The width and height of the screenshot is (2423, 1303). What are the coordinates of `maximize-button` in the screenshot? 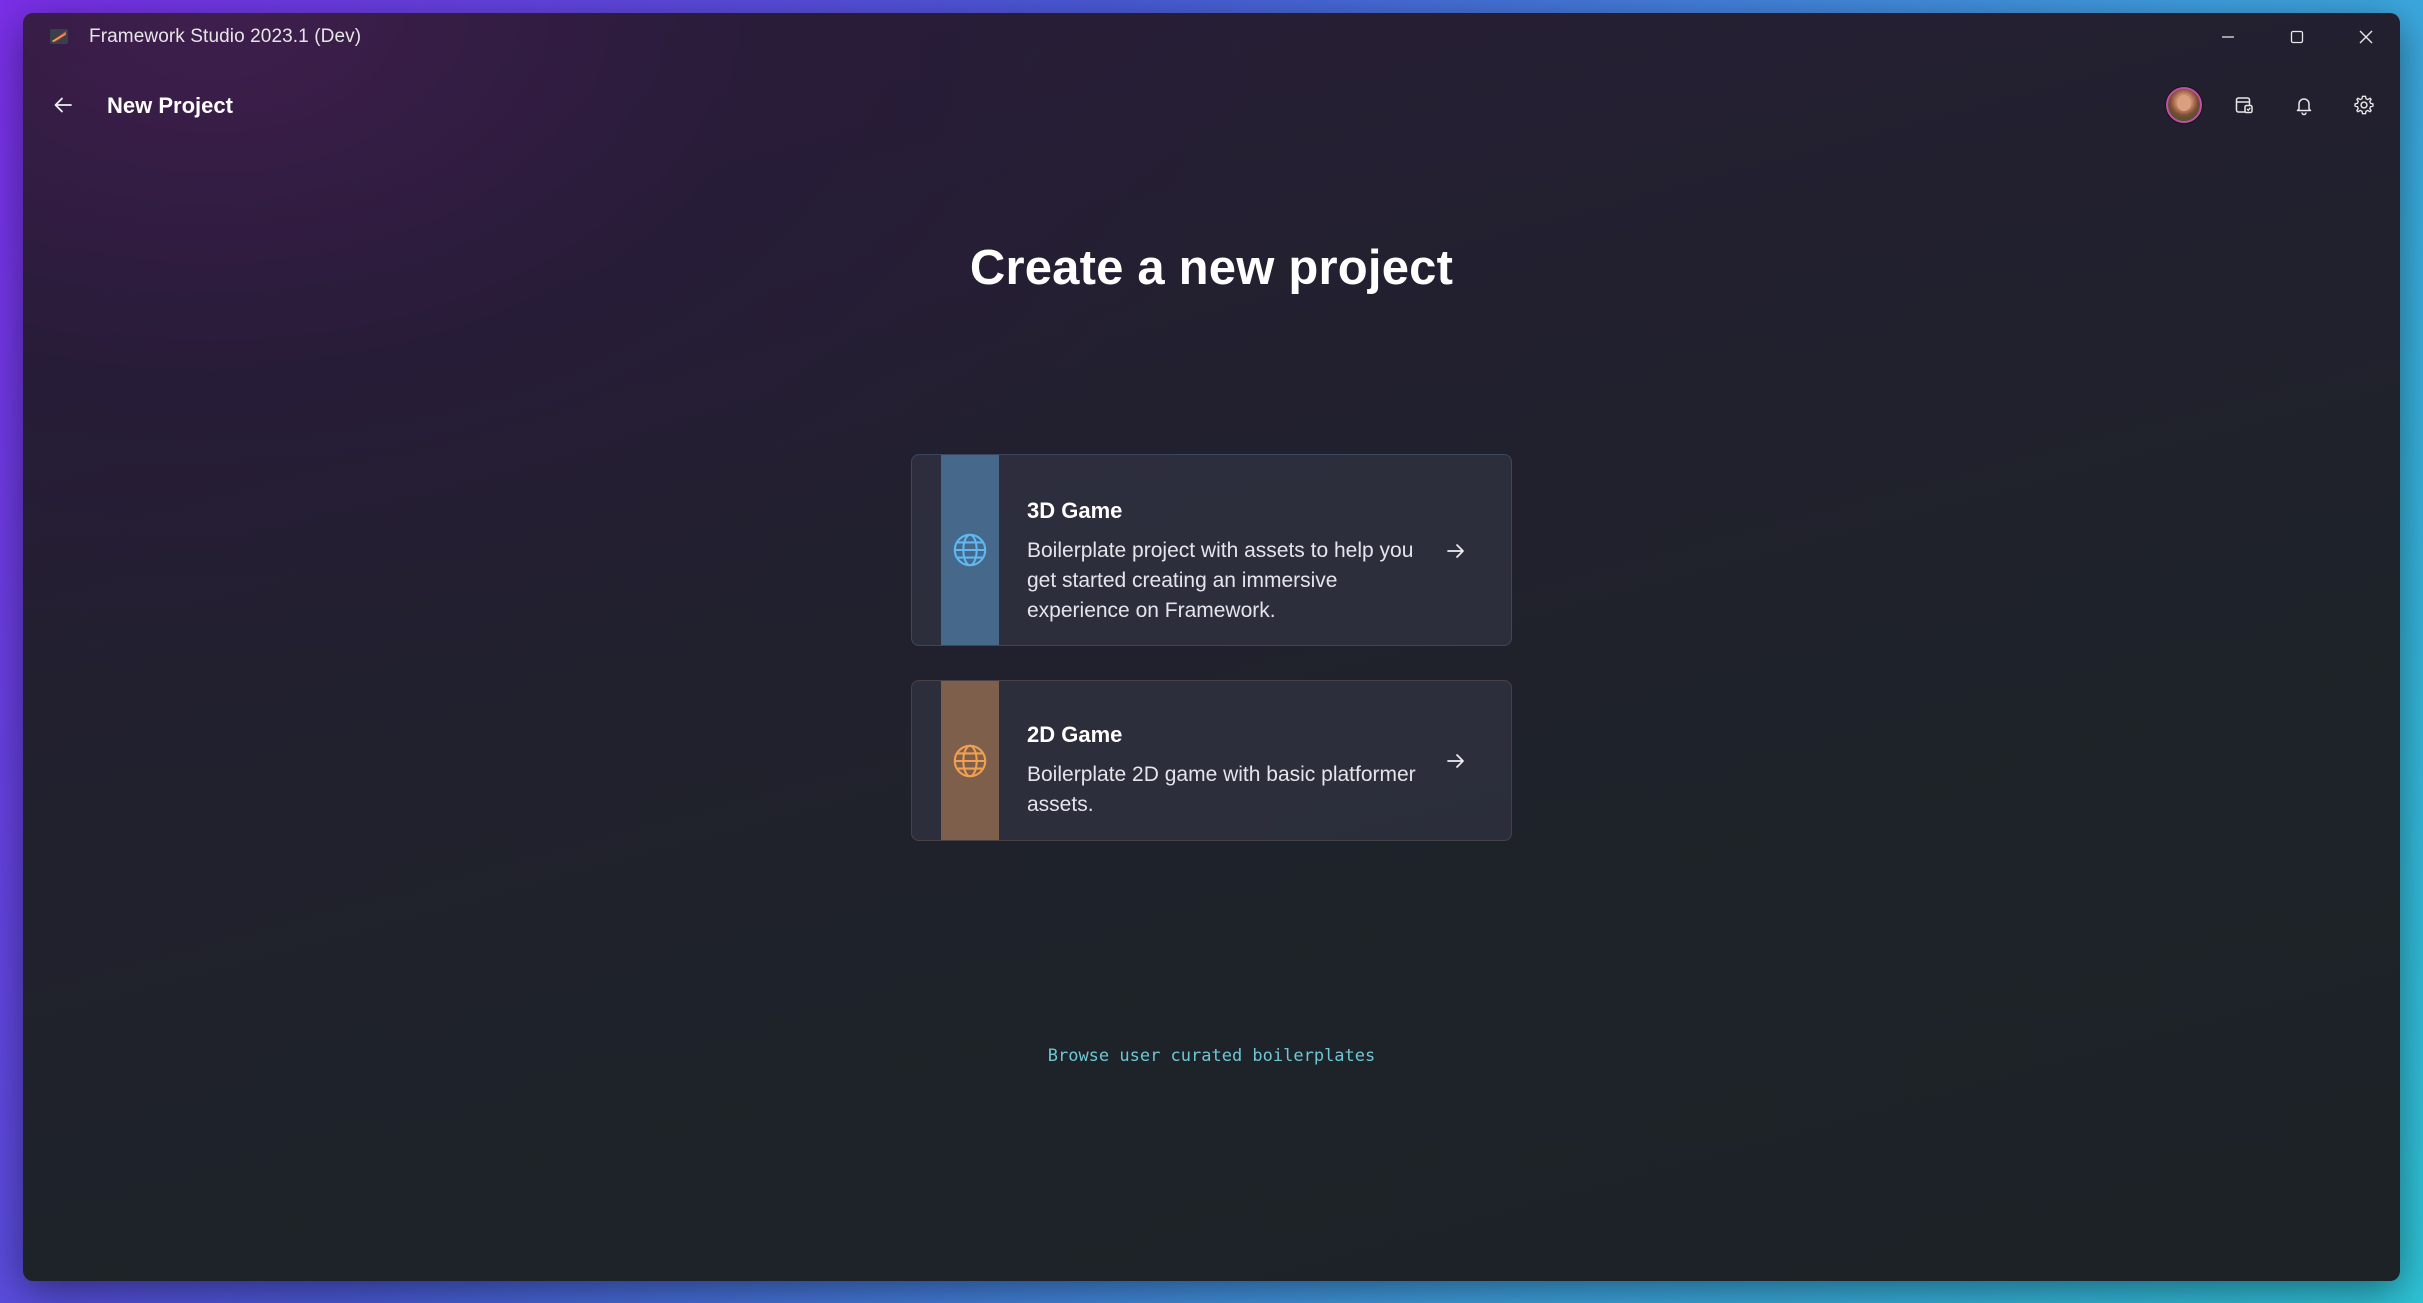 It's located at (2296, 37).